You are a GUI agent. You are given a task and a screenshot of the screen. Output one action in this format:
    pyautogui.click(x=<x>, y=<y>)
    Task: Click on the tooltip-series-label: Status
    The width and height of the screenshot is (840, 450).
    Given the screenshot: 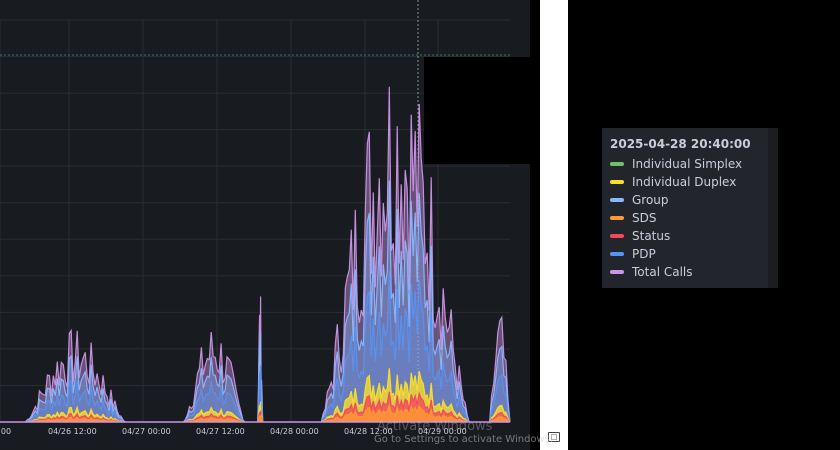 What is the action you would take?
    pyautogui.click(x=651, y=236)
    